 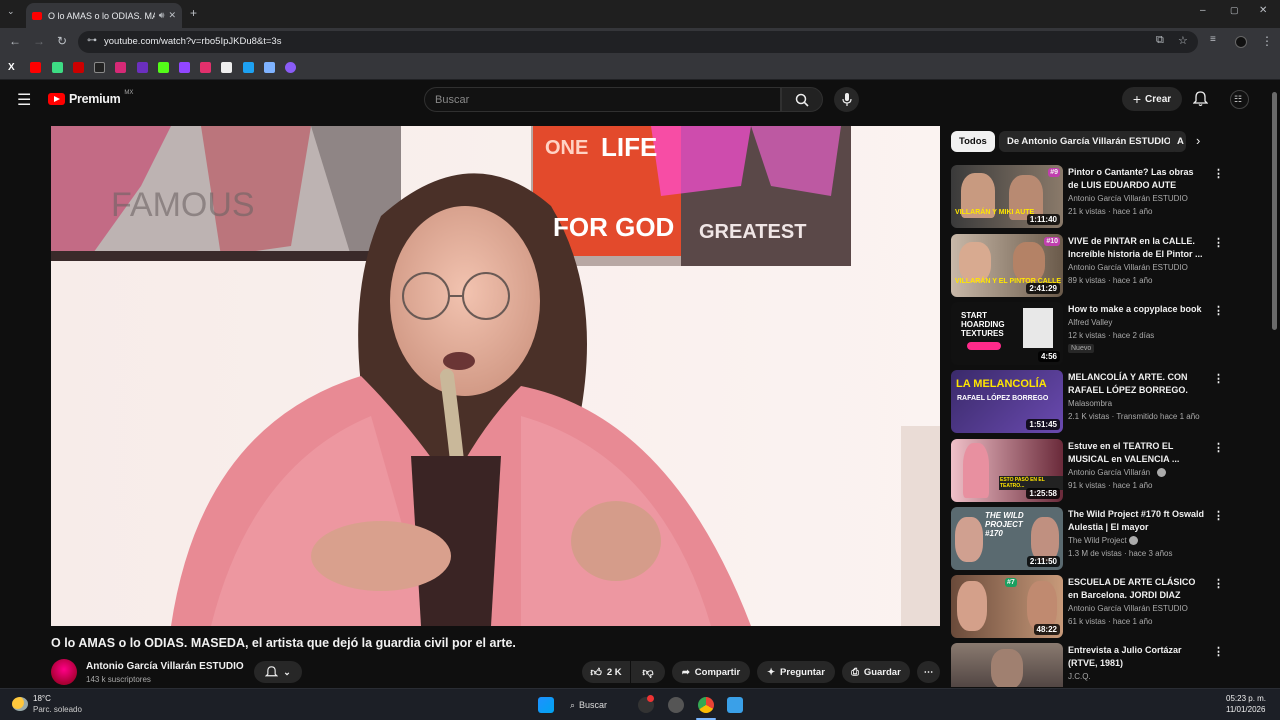 I want to click on bookmark-s-icon, so click(x=99, y=67).